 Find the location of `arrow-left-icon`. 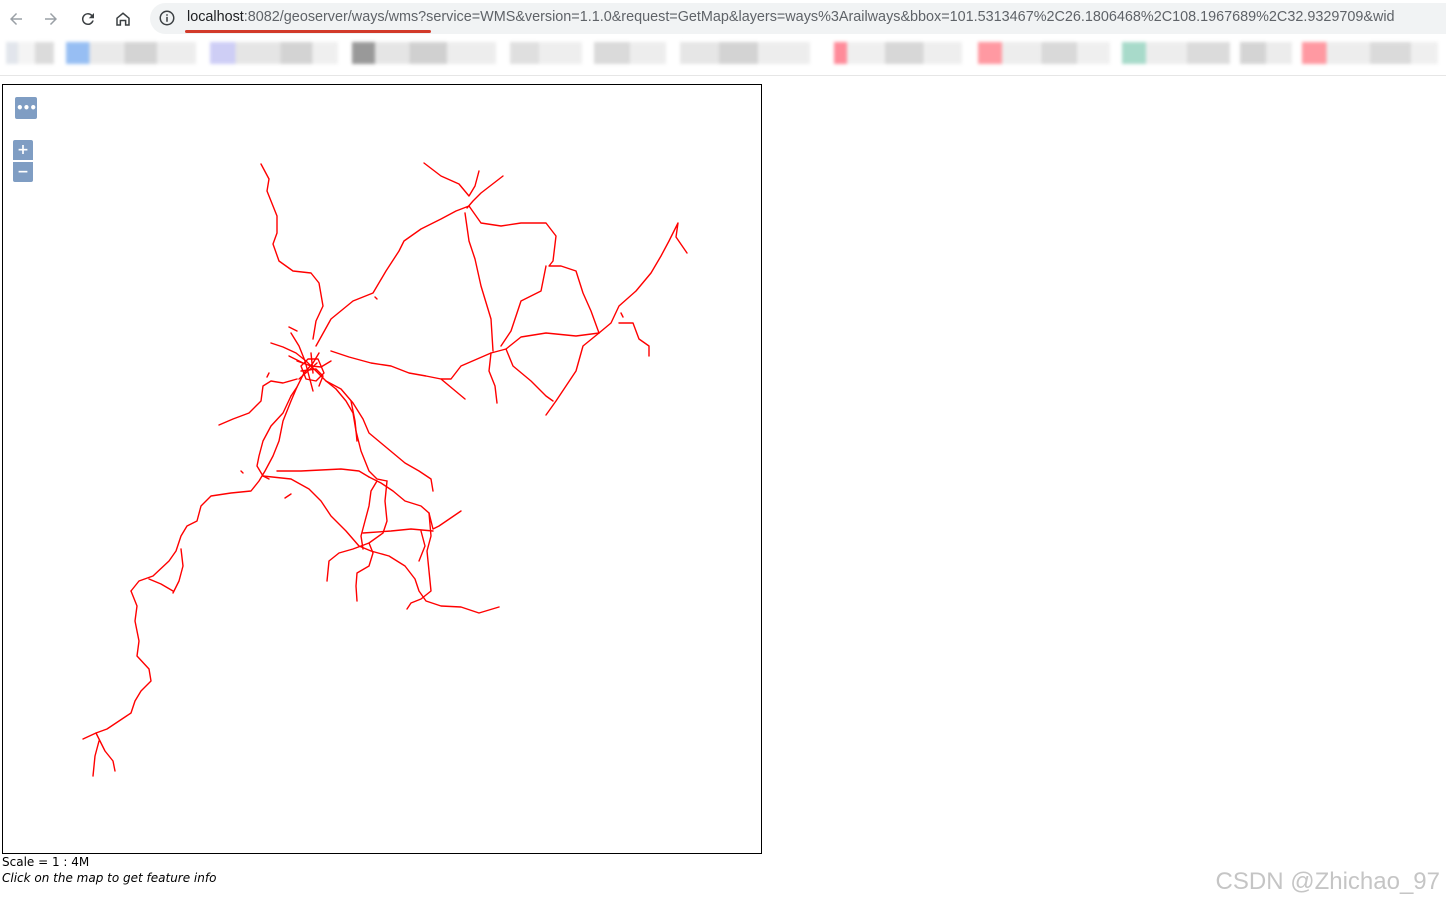

arrow-left-icon is located at coordinates (16, 19).